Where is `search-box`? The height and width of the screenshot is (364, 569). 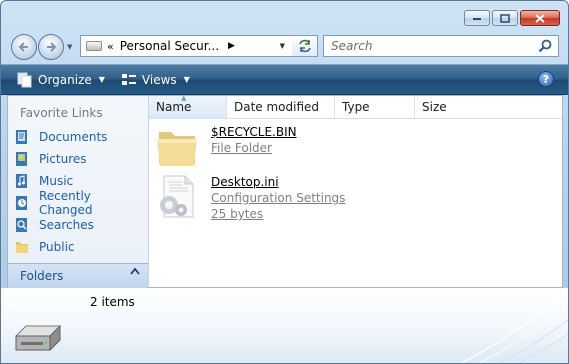
search-box is located at coordinates (441, 46).